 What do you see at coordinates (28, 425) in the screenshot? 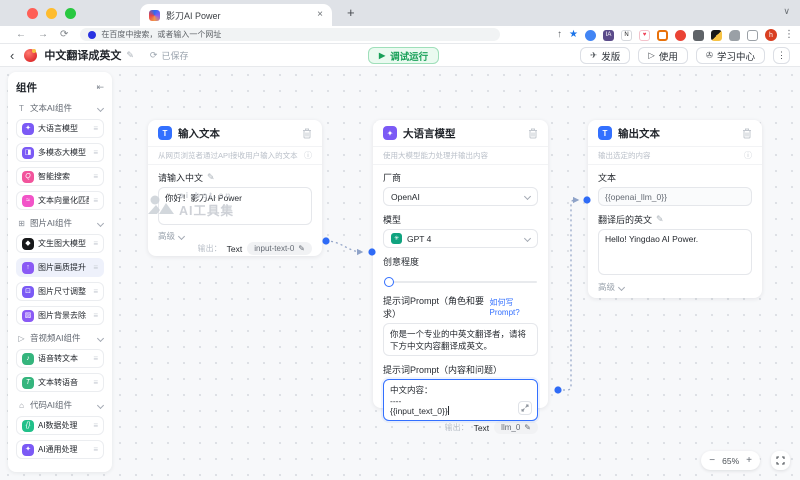
I see `ai-data-icon: {}` at bounding box center [28, 425].